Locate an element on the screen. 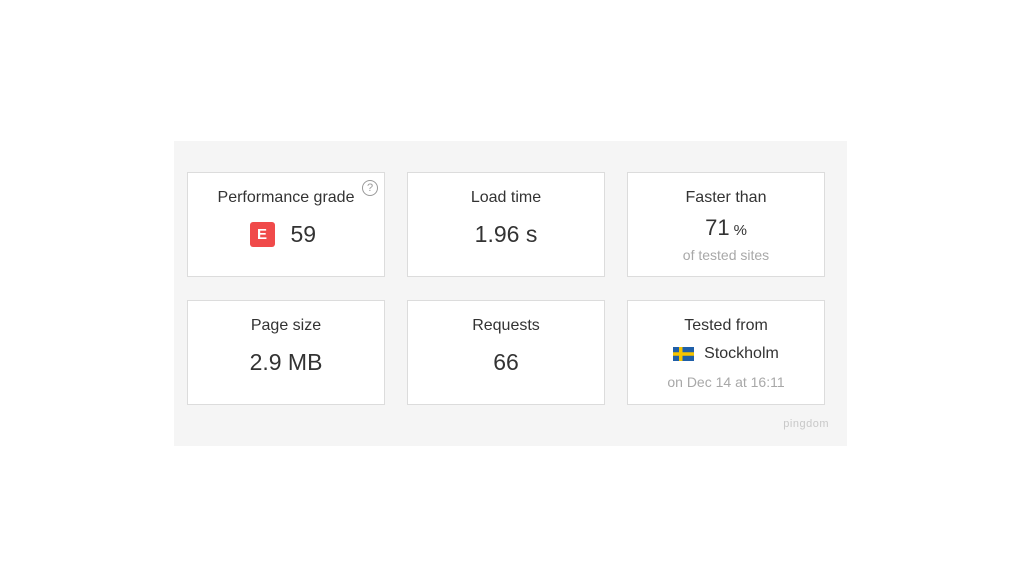 The height and width of the screenshot is (585, 1014). performance-grade-card: Performance grade ? E 59 is located at coordinates (286, 224).